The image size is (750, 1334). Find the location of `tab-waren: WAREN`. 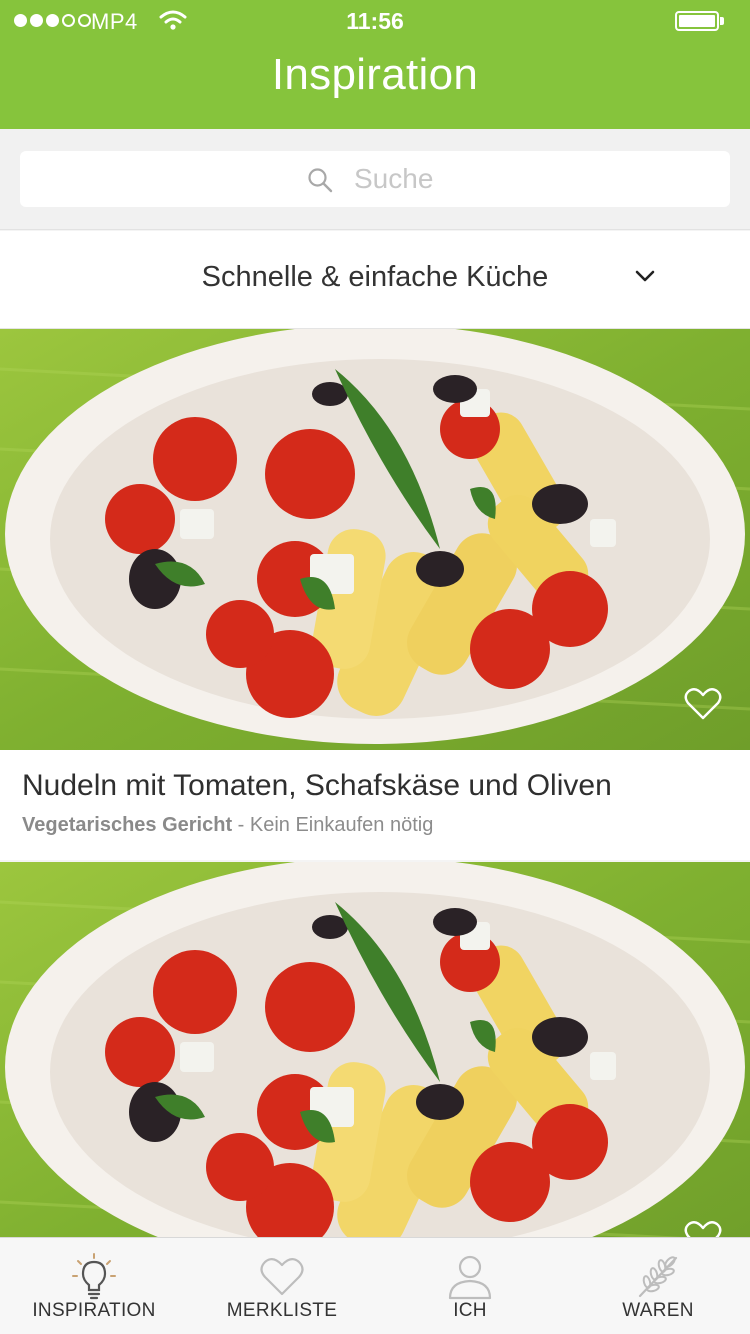

tab-waren: WAREN is located at coordinates (657, 1286).